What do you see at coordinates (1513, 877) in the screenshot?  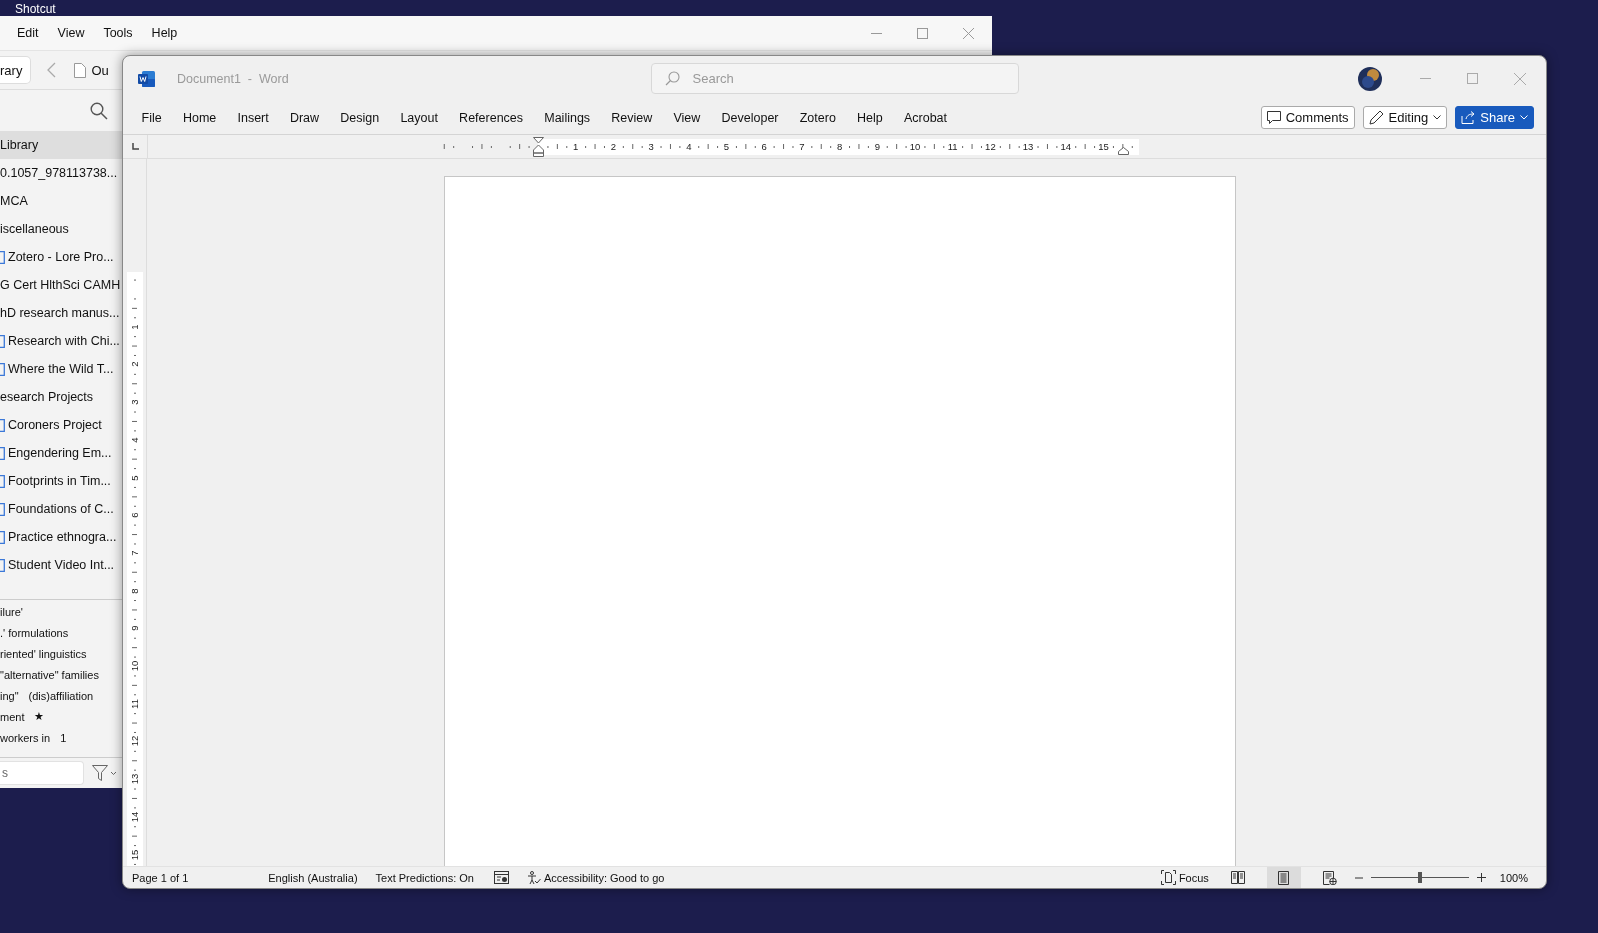 I see `zoom-level: 100%` at bounding box center [1513, 877].